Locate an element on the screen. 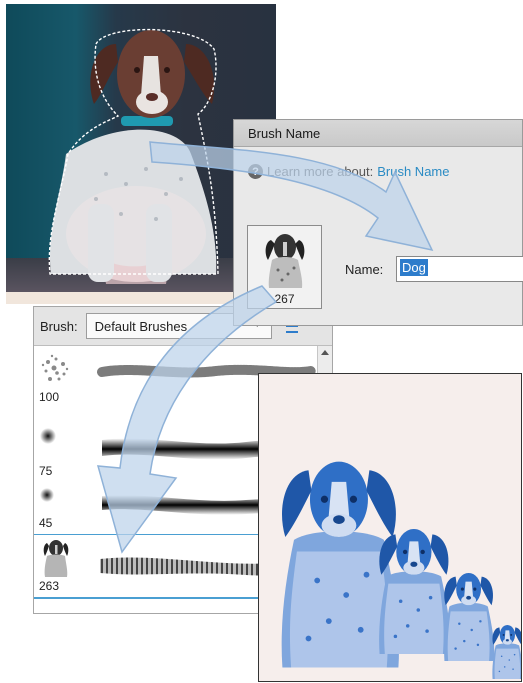 Image resolution: width=523 pixels, height=683 pixels. dialog-titlebar: Brush Name is located at coordinates (378, 133).